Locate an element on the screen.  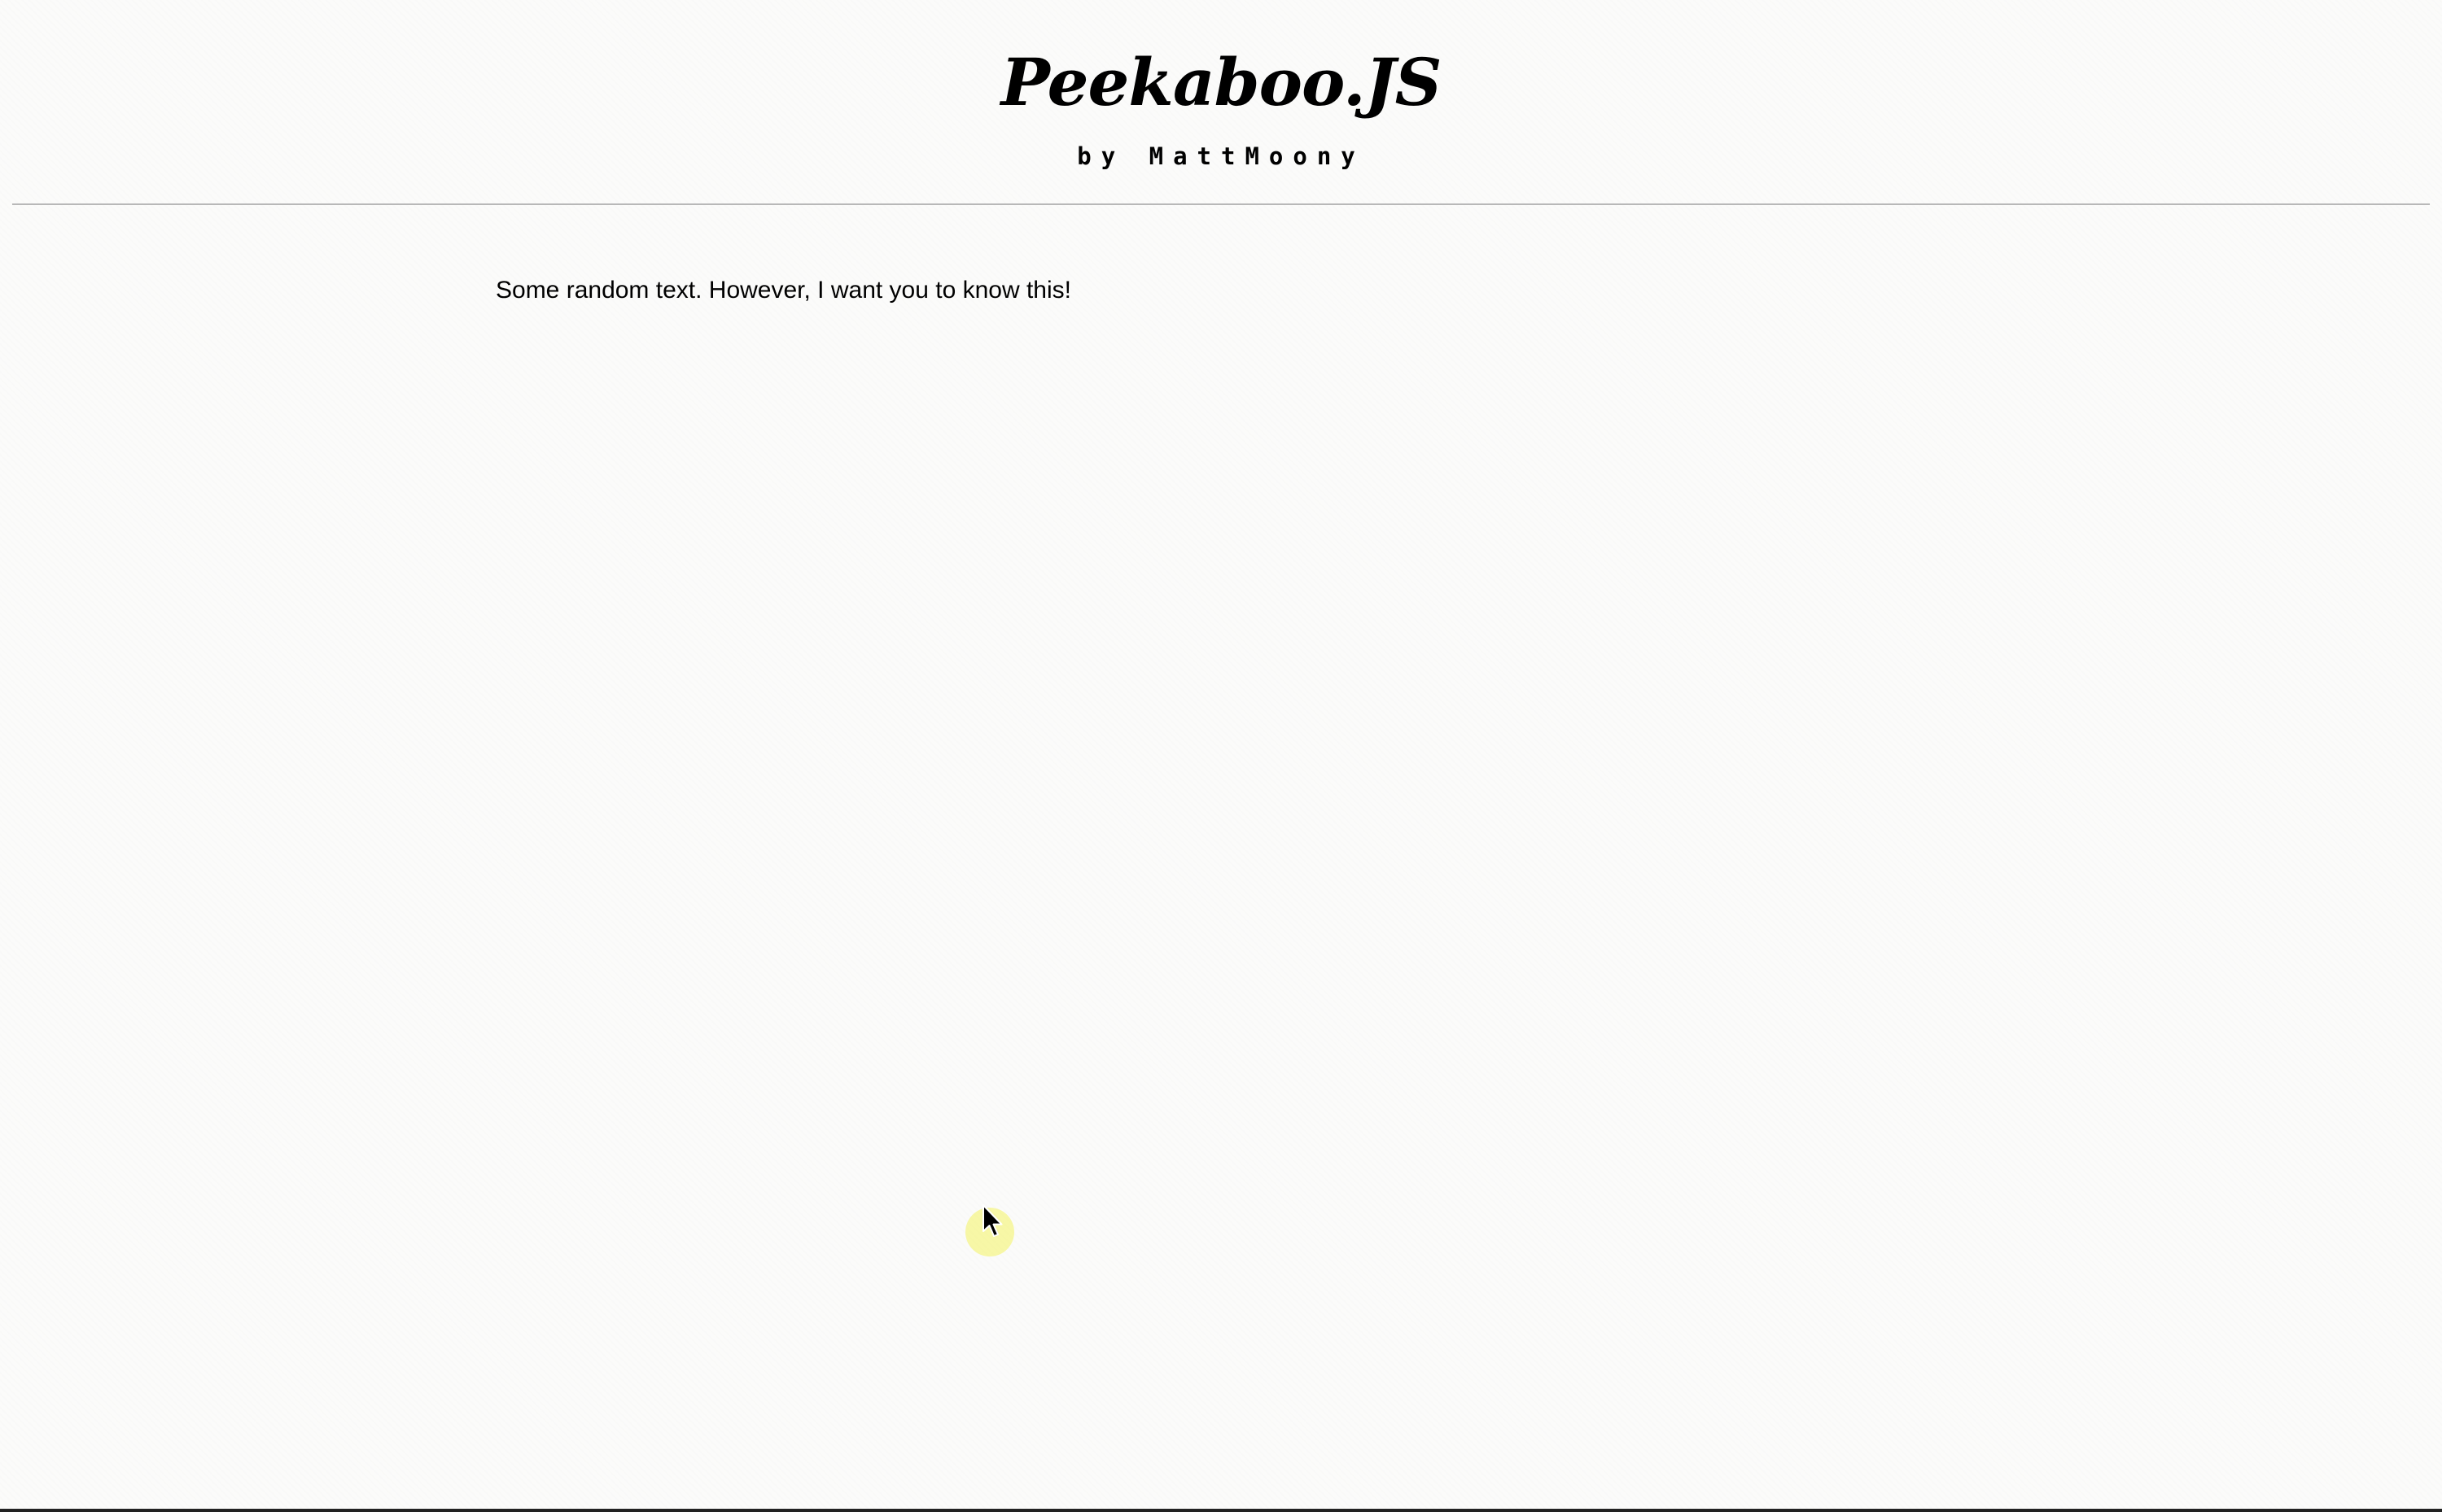
page-header: Peekaboo.JS by MattMoony is located at coordinates (1221, 102).